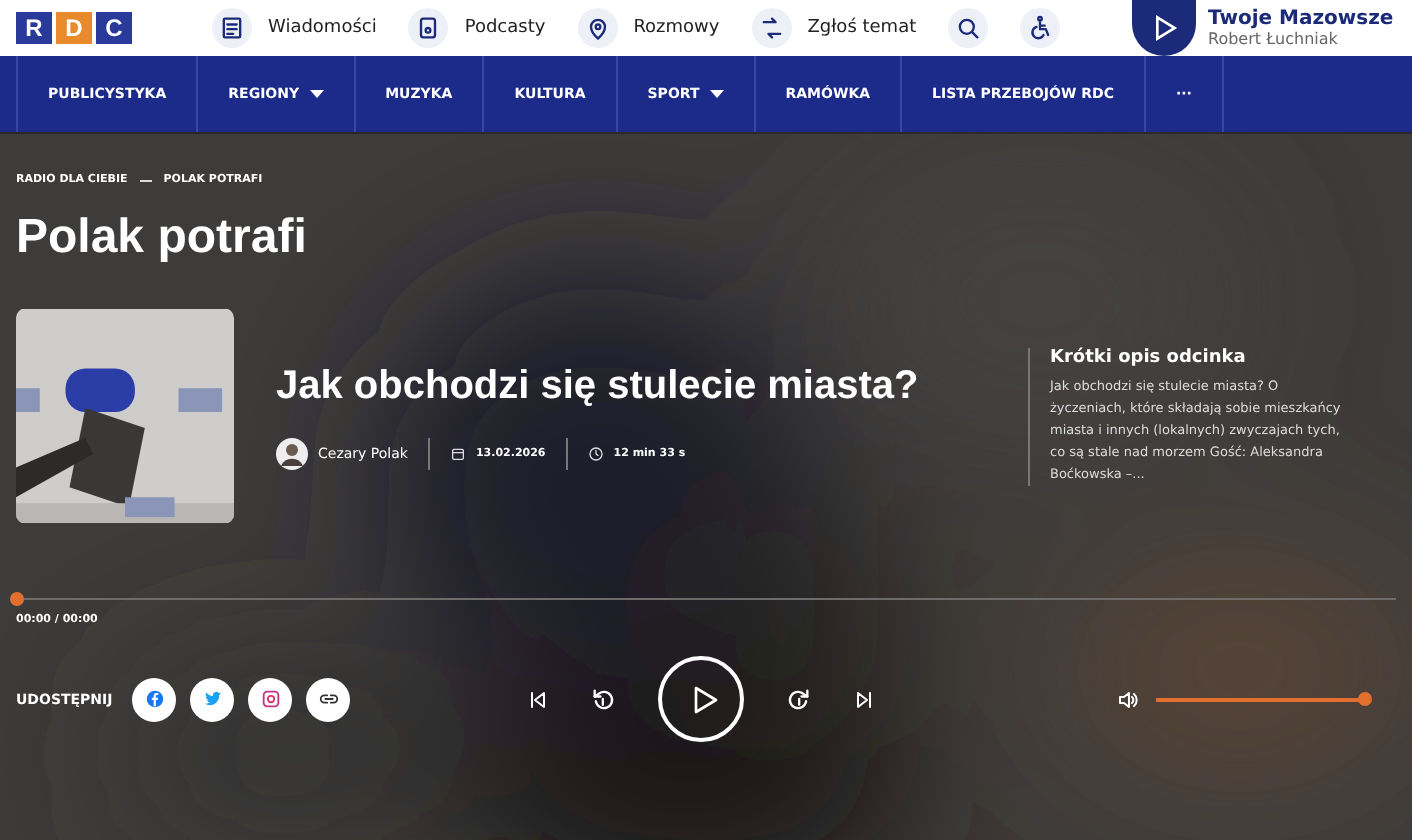  What do you see at coordinates (1040, 28) in the screenshot?
I see `accessibility-icon` at bounding box center [1040, 28].